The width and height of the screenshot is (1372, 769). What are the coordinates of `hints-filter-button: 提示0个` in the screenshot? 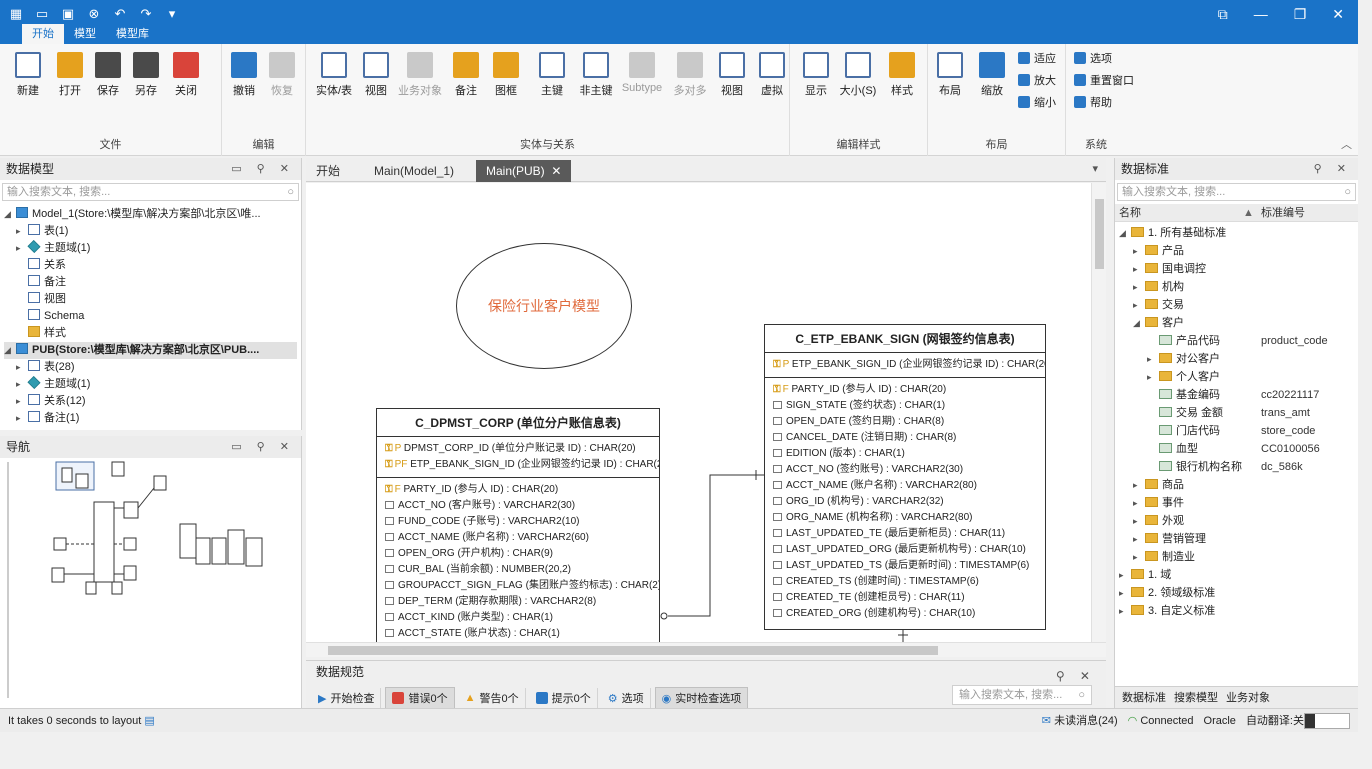 It's located at (564, 698).